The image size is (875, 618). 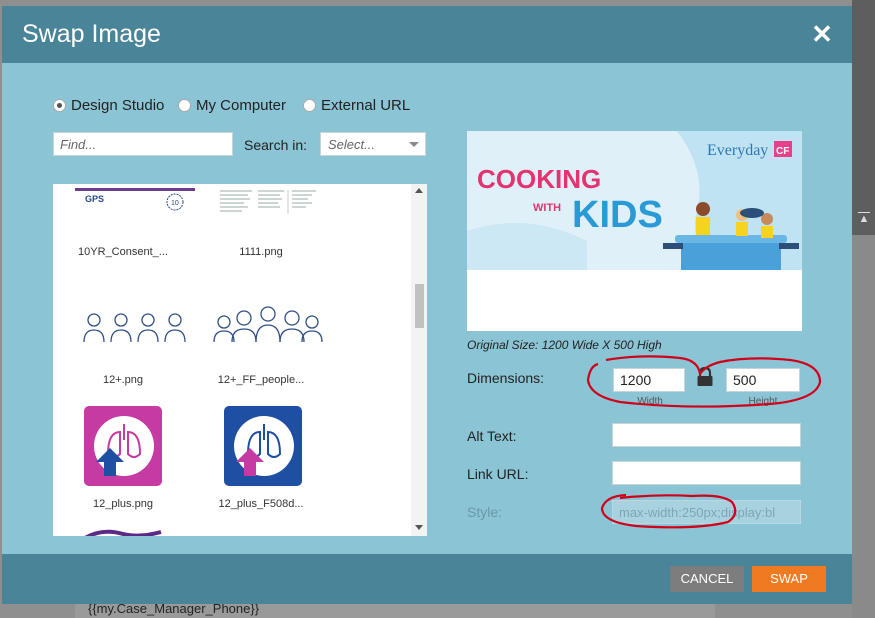 What do you see at coordinates (539, 179) in the screenshot?
I see `headline-cooking: COOKING` at bounding box center [539, 179].